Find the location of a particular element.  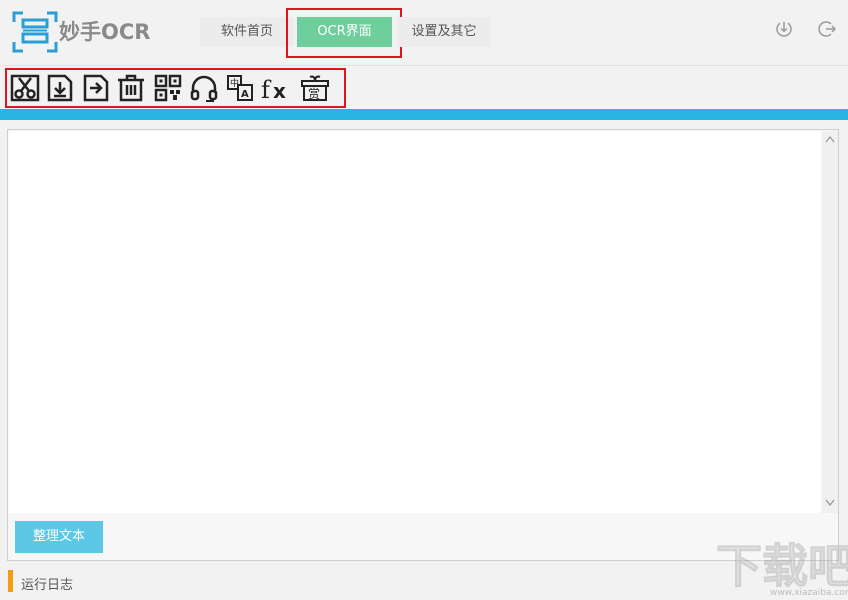

formula-icon: f x is located at coordinates (276, 88).